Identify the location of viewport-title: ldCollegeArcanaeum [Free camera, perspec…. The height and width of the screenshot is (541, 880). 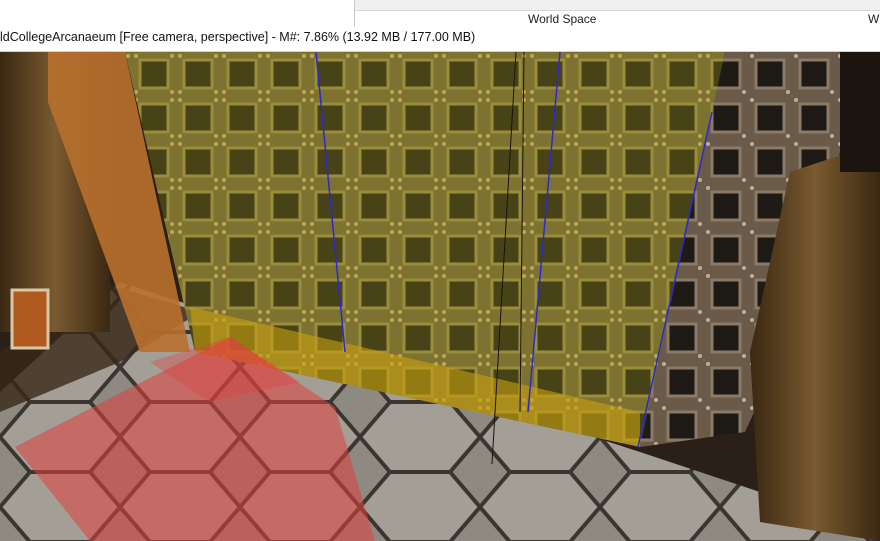
(238, 37).